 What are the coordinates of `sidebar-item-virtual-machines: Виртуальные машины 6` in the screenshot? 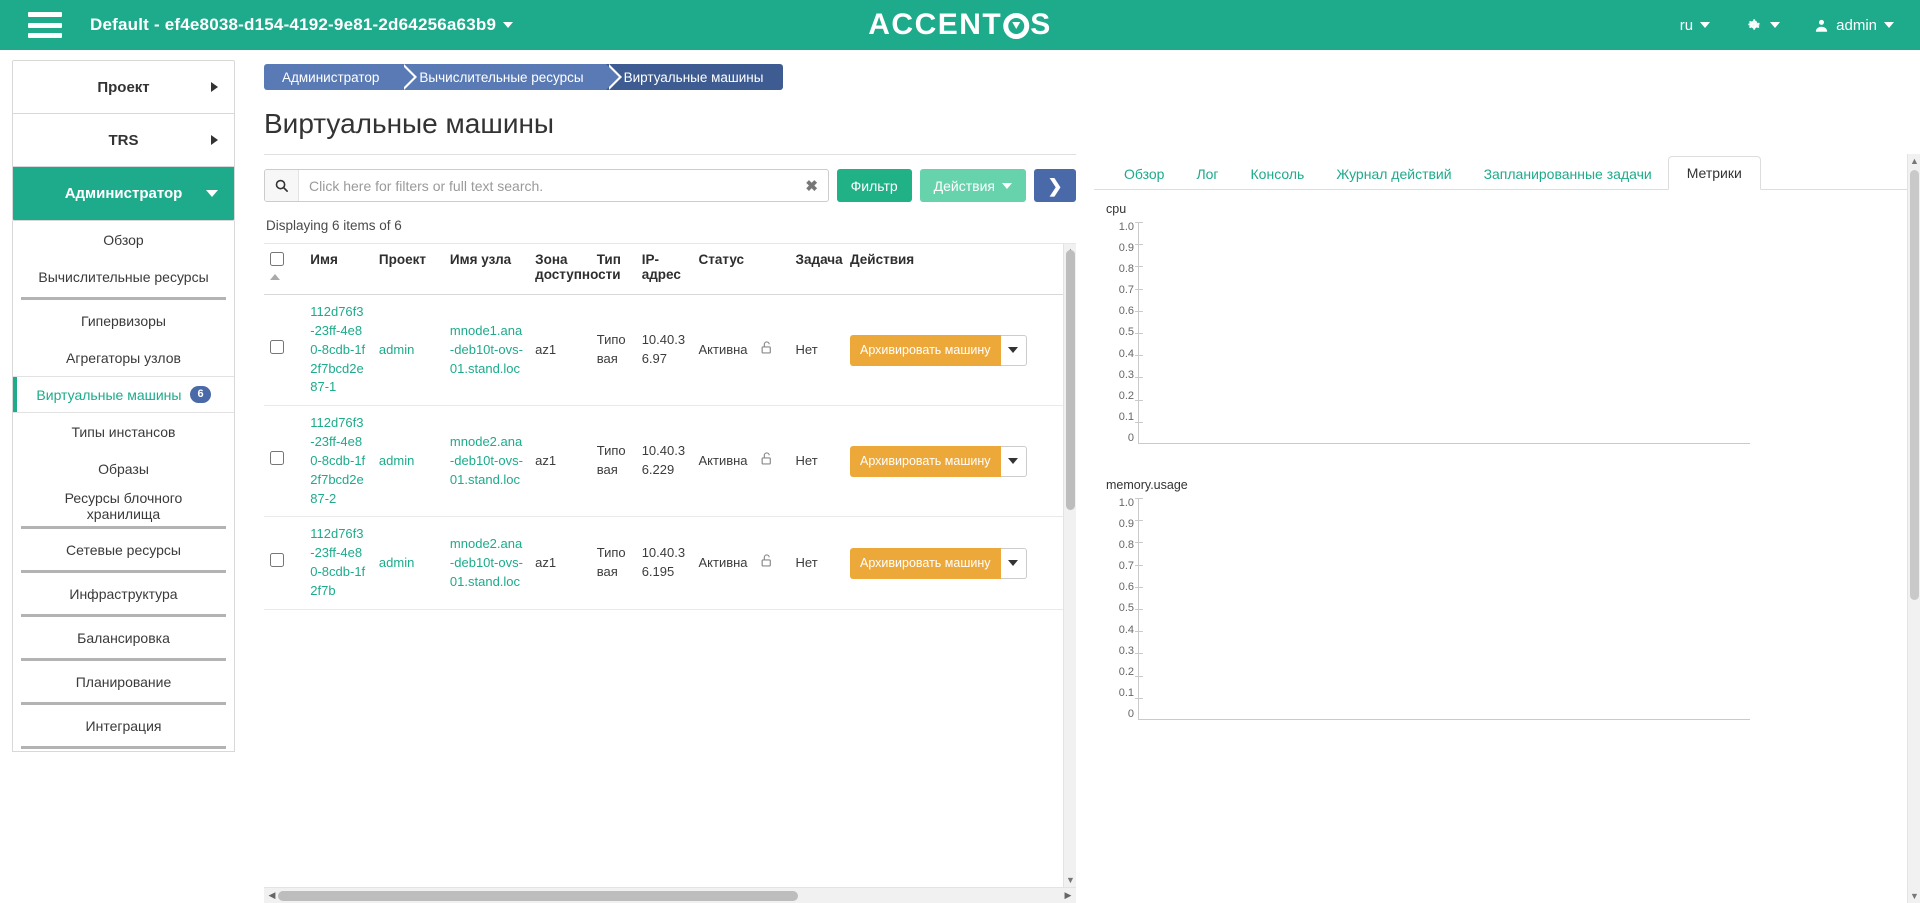 It's located at (123, 394).